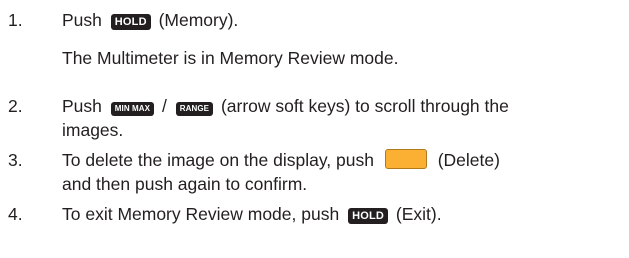 The width and height of the screenshot is (629, 258). What do you see at coordinates (15, 160) in the screenshot?
I see `step-number: 3.` at bounding box center [15, 160].